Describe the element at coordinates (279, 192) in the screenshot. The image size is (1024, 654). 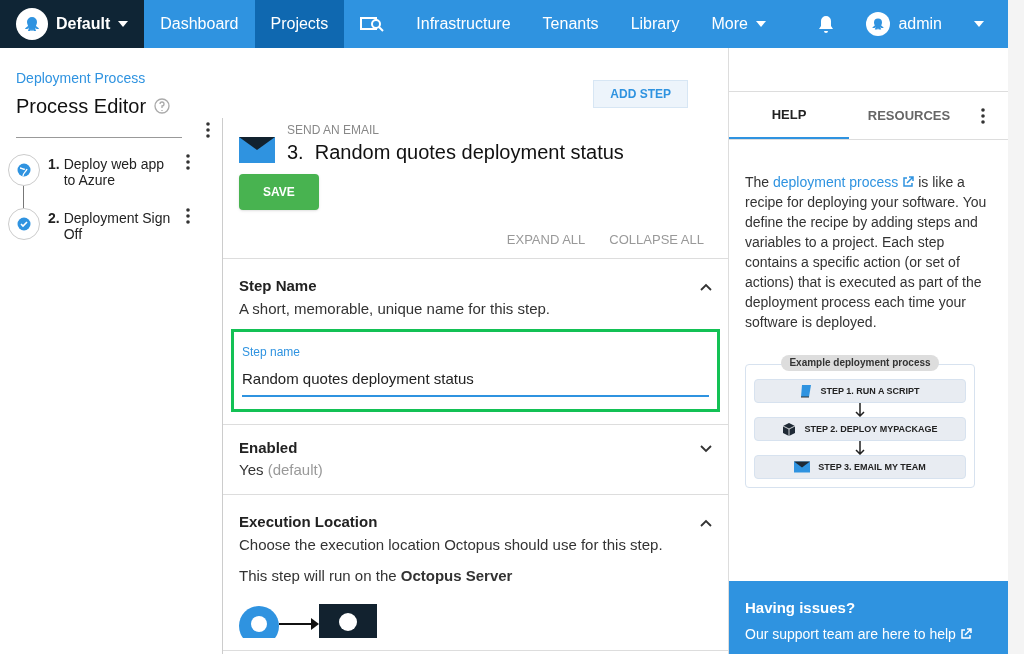
I see `save-button: SAVE` at that location.